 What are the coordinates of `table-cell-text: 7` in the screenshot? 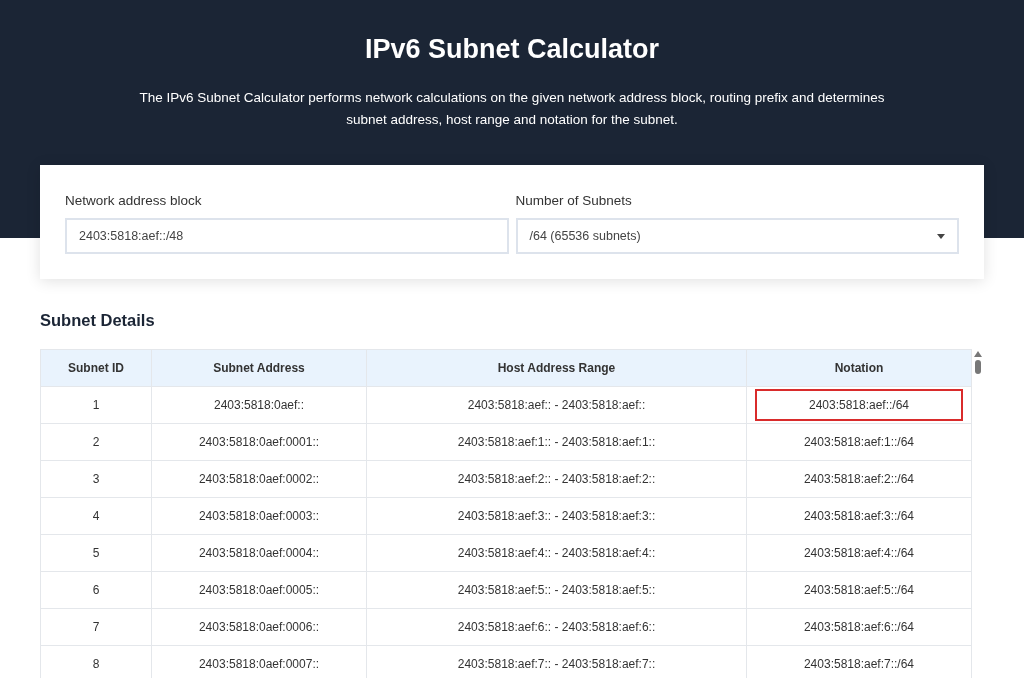 It's located at (96, 627).